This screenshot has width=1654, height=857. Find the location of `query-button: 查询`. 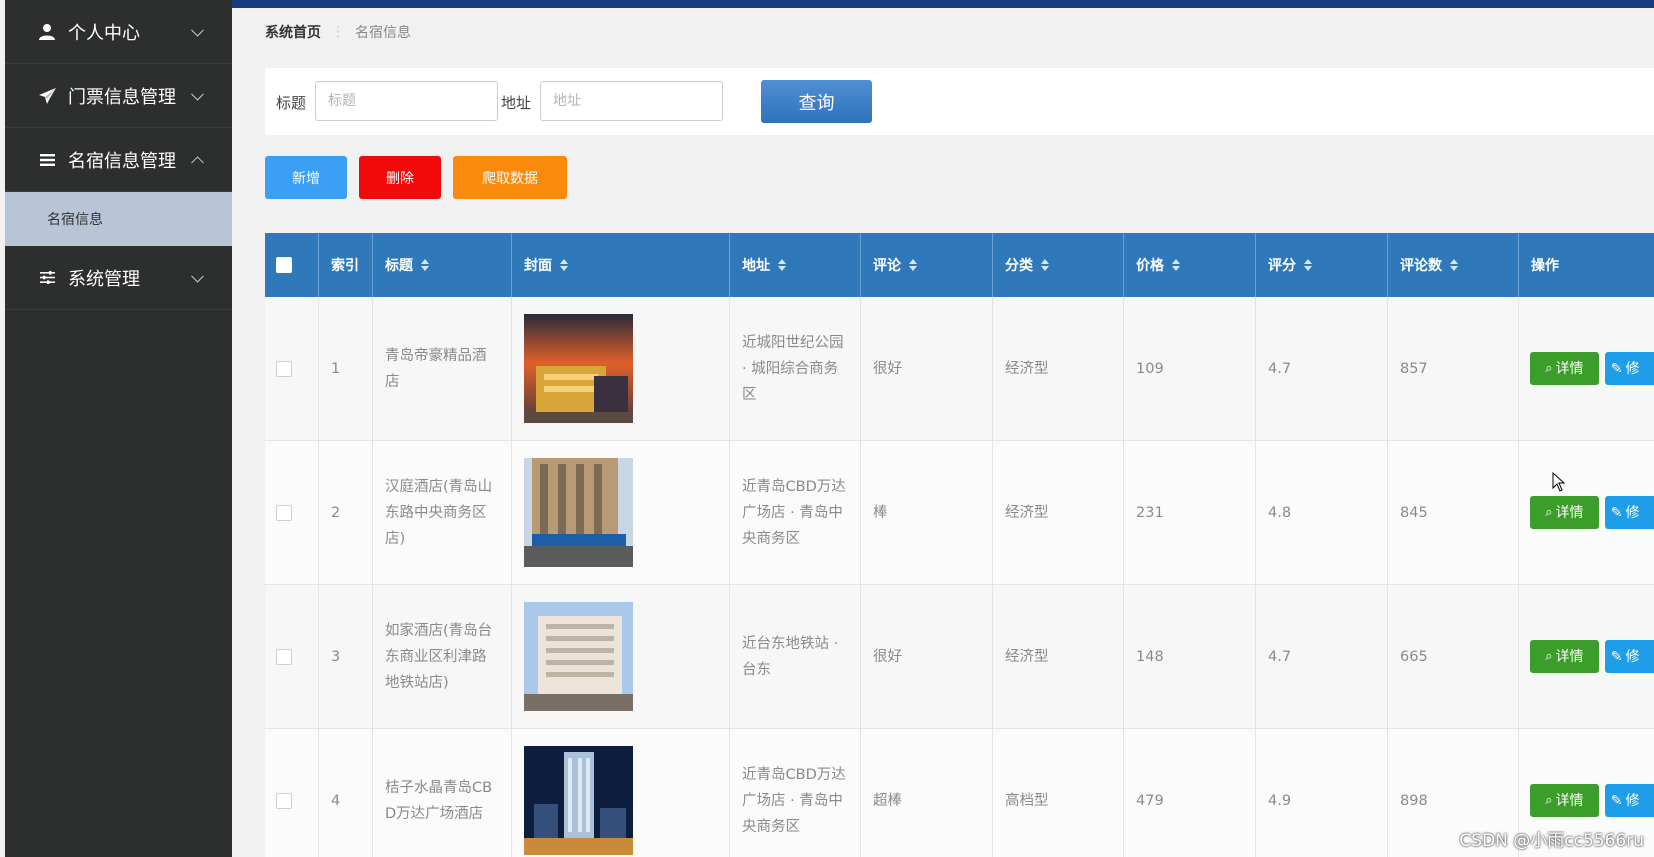

query-button: 查询 is located at coordinates (816, 101).